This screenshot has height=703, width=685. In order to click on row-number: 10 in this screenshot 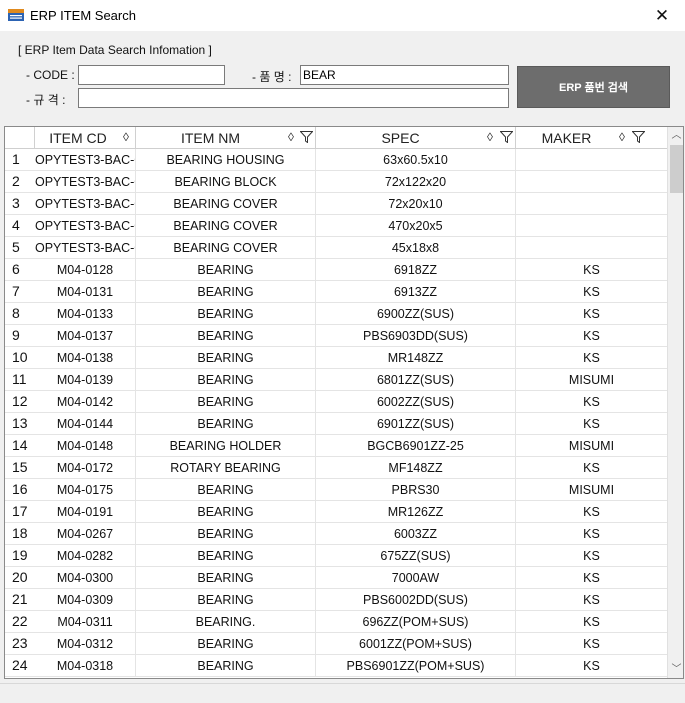, I will do `click(20, 358)`.